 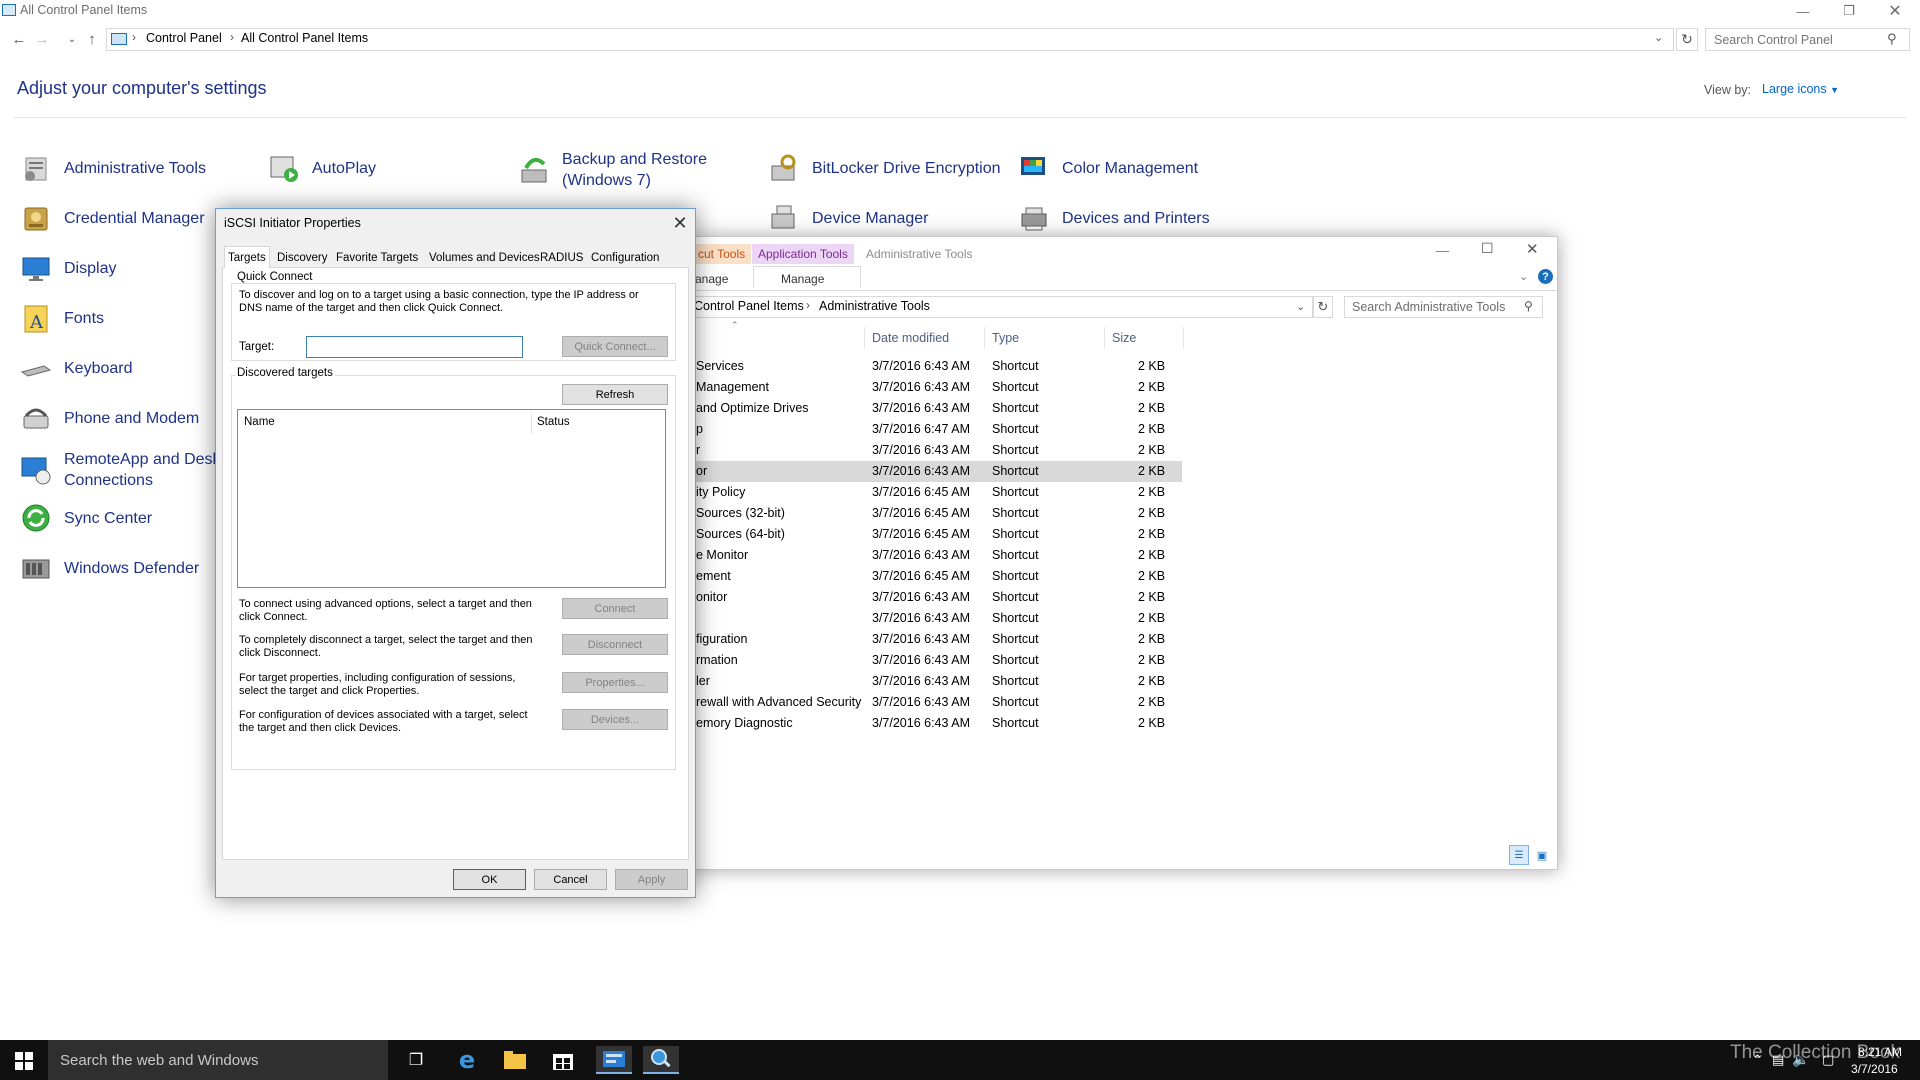 I want to click on breadcrumb-control-panel: Control Panel, so click(x=184, y=38).